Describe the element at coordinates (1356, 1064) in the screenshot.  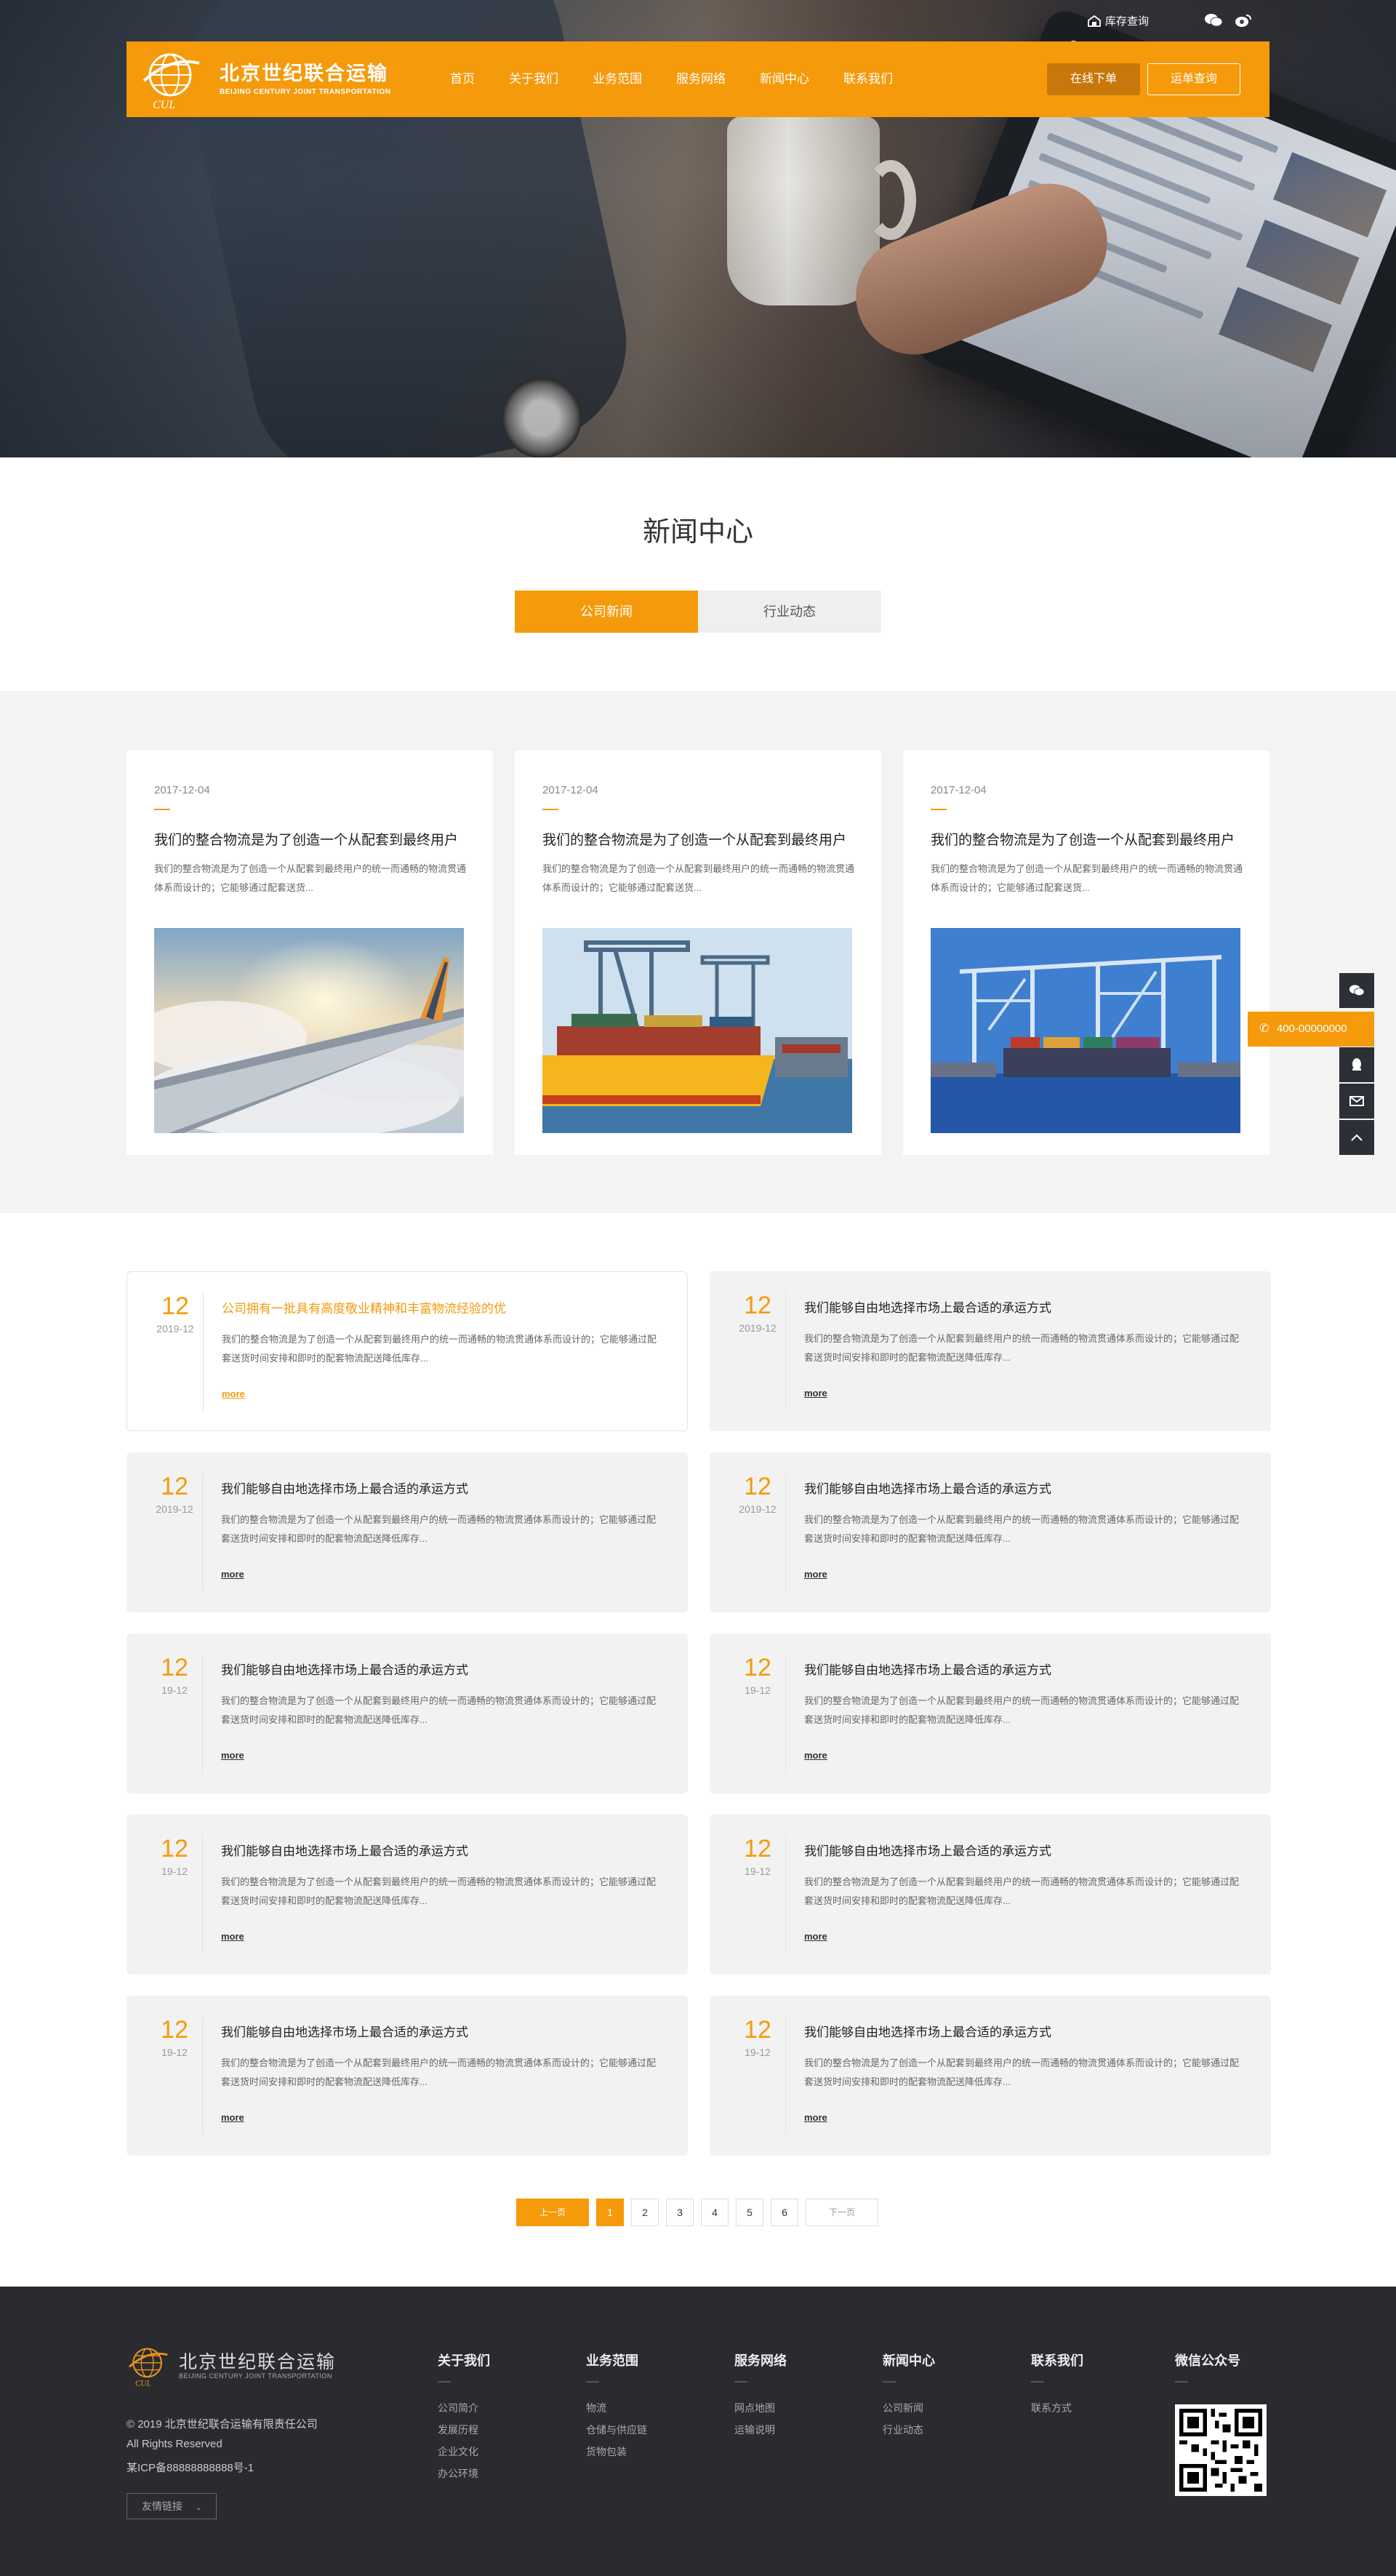
I see `side-qq-button` at that location.